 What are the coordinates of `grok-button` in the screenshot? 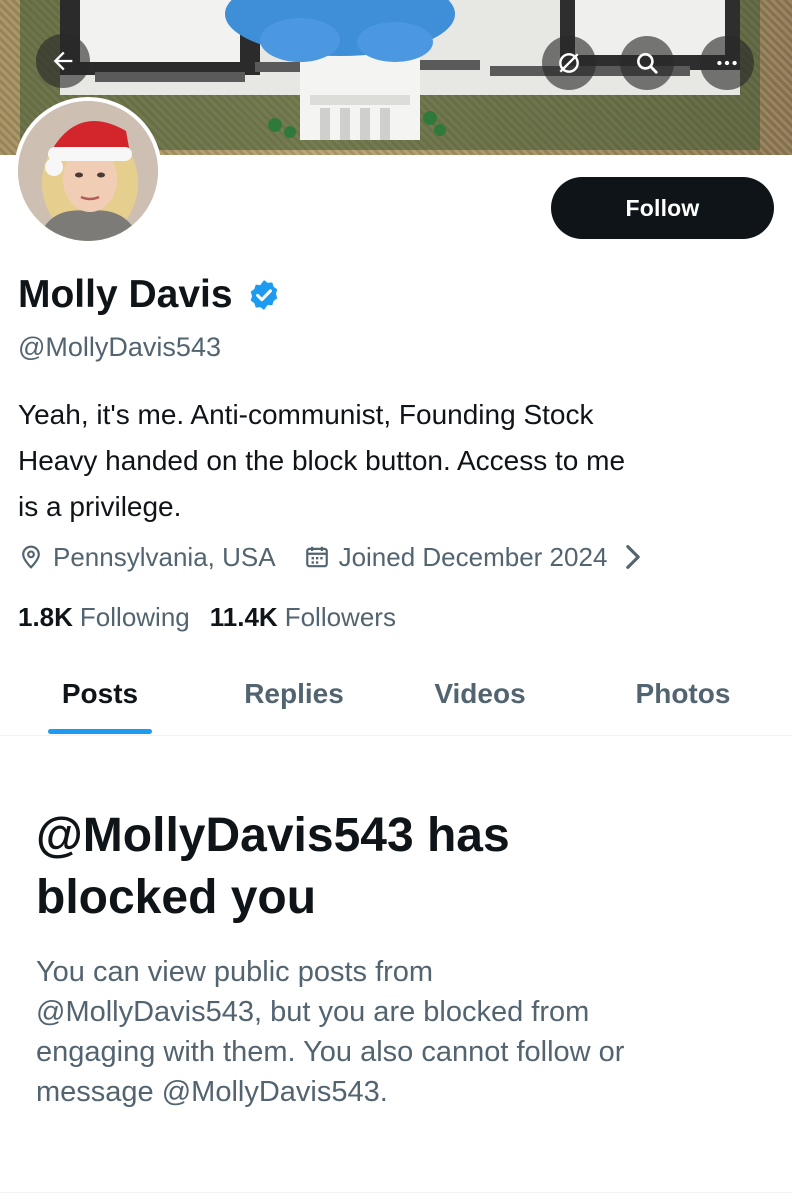 It's located at (569, 63).